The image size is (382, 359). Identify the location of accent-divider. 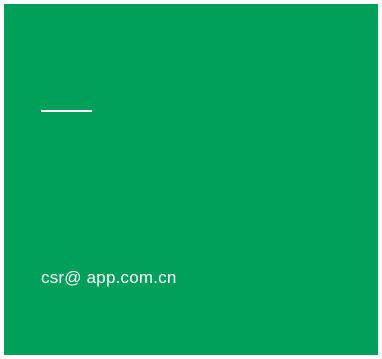
(66, 111).